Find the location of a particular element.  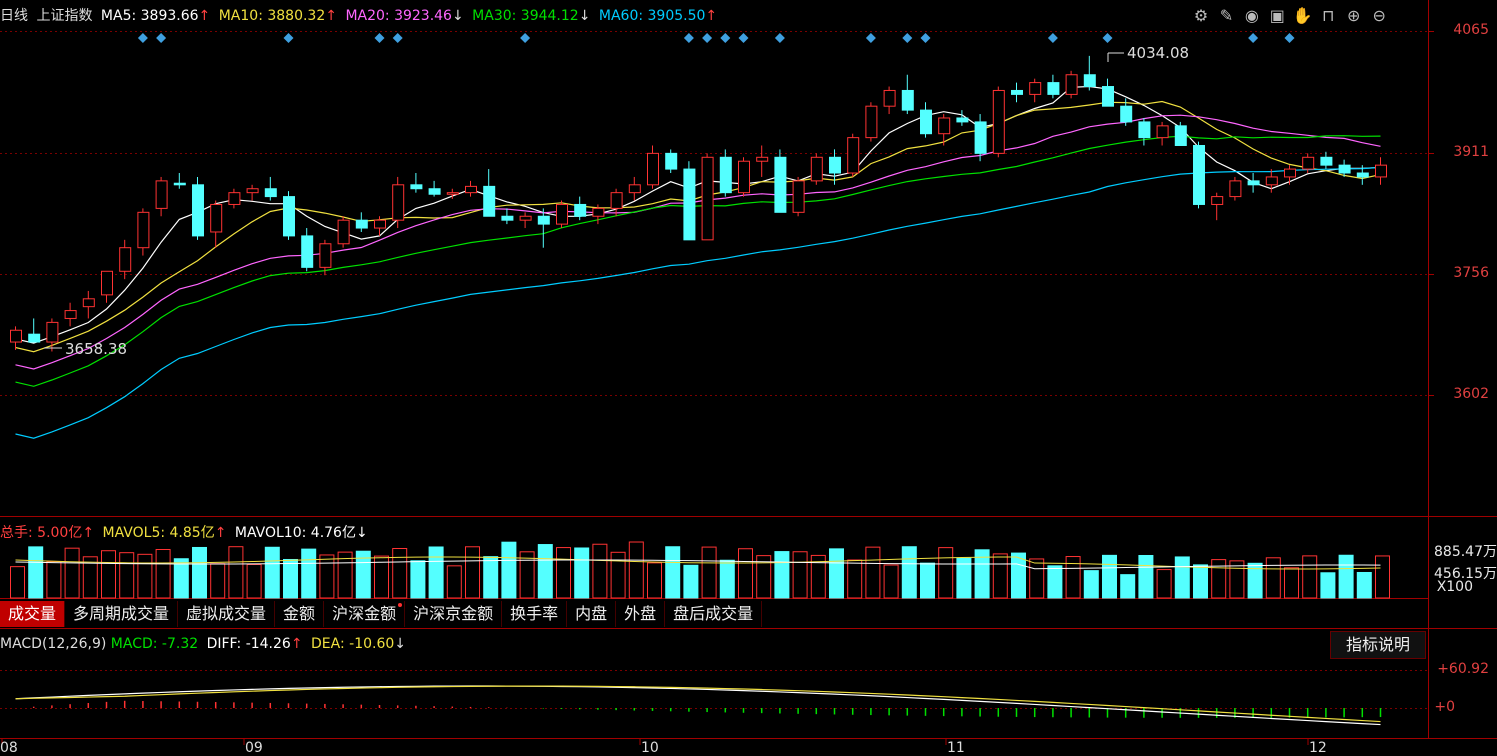

indicator-help-button: 指标说明 is located at coordinates (1378, 645).